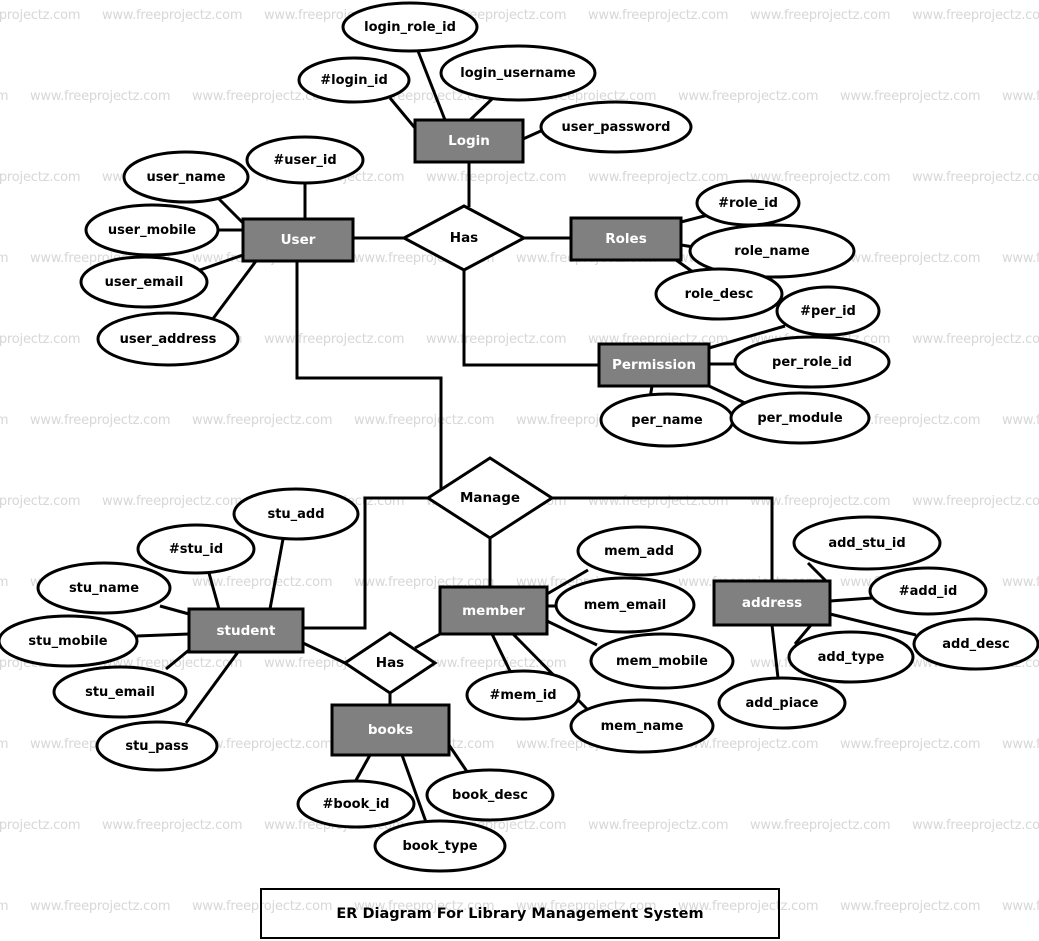 This screenshot has width=1039, height=941. I want to click on attribute-ellipse-book_desc, so click(490, 795).